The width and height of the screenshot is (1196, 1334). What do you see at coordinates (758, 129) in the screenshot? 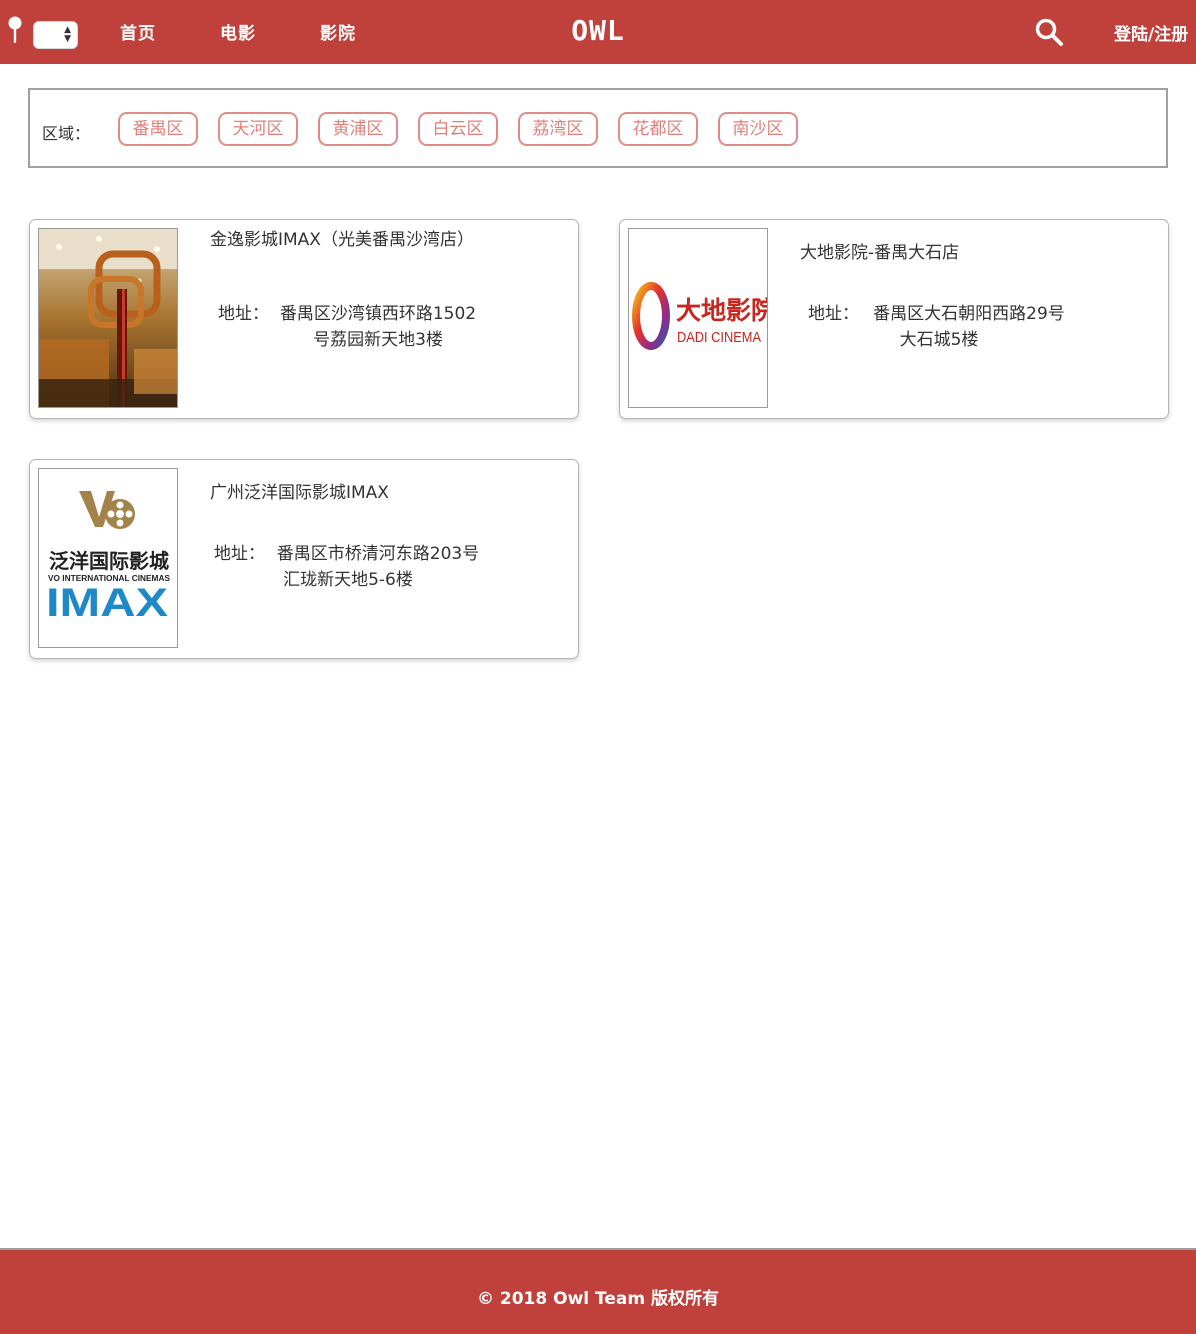
I see `district-button-nansha: 南沙区` at bounding box center [758, 129].